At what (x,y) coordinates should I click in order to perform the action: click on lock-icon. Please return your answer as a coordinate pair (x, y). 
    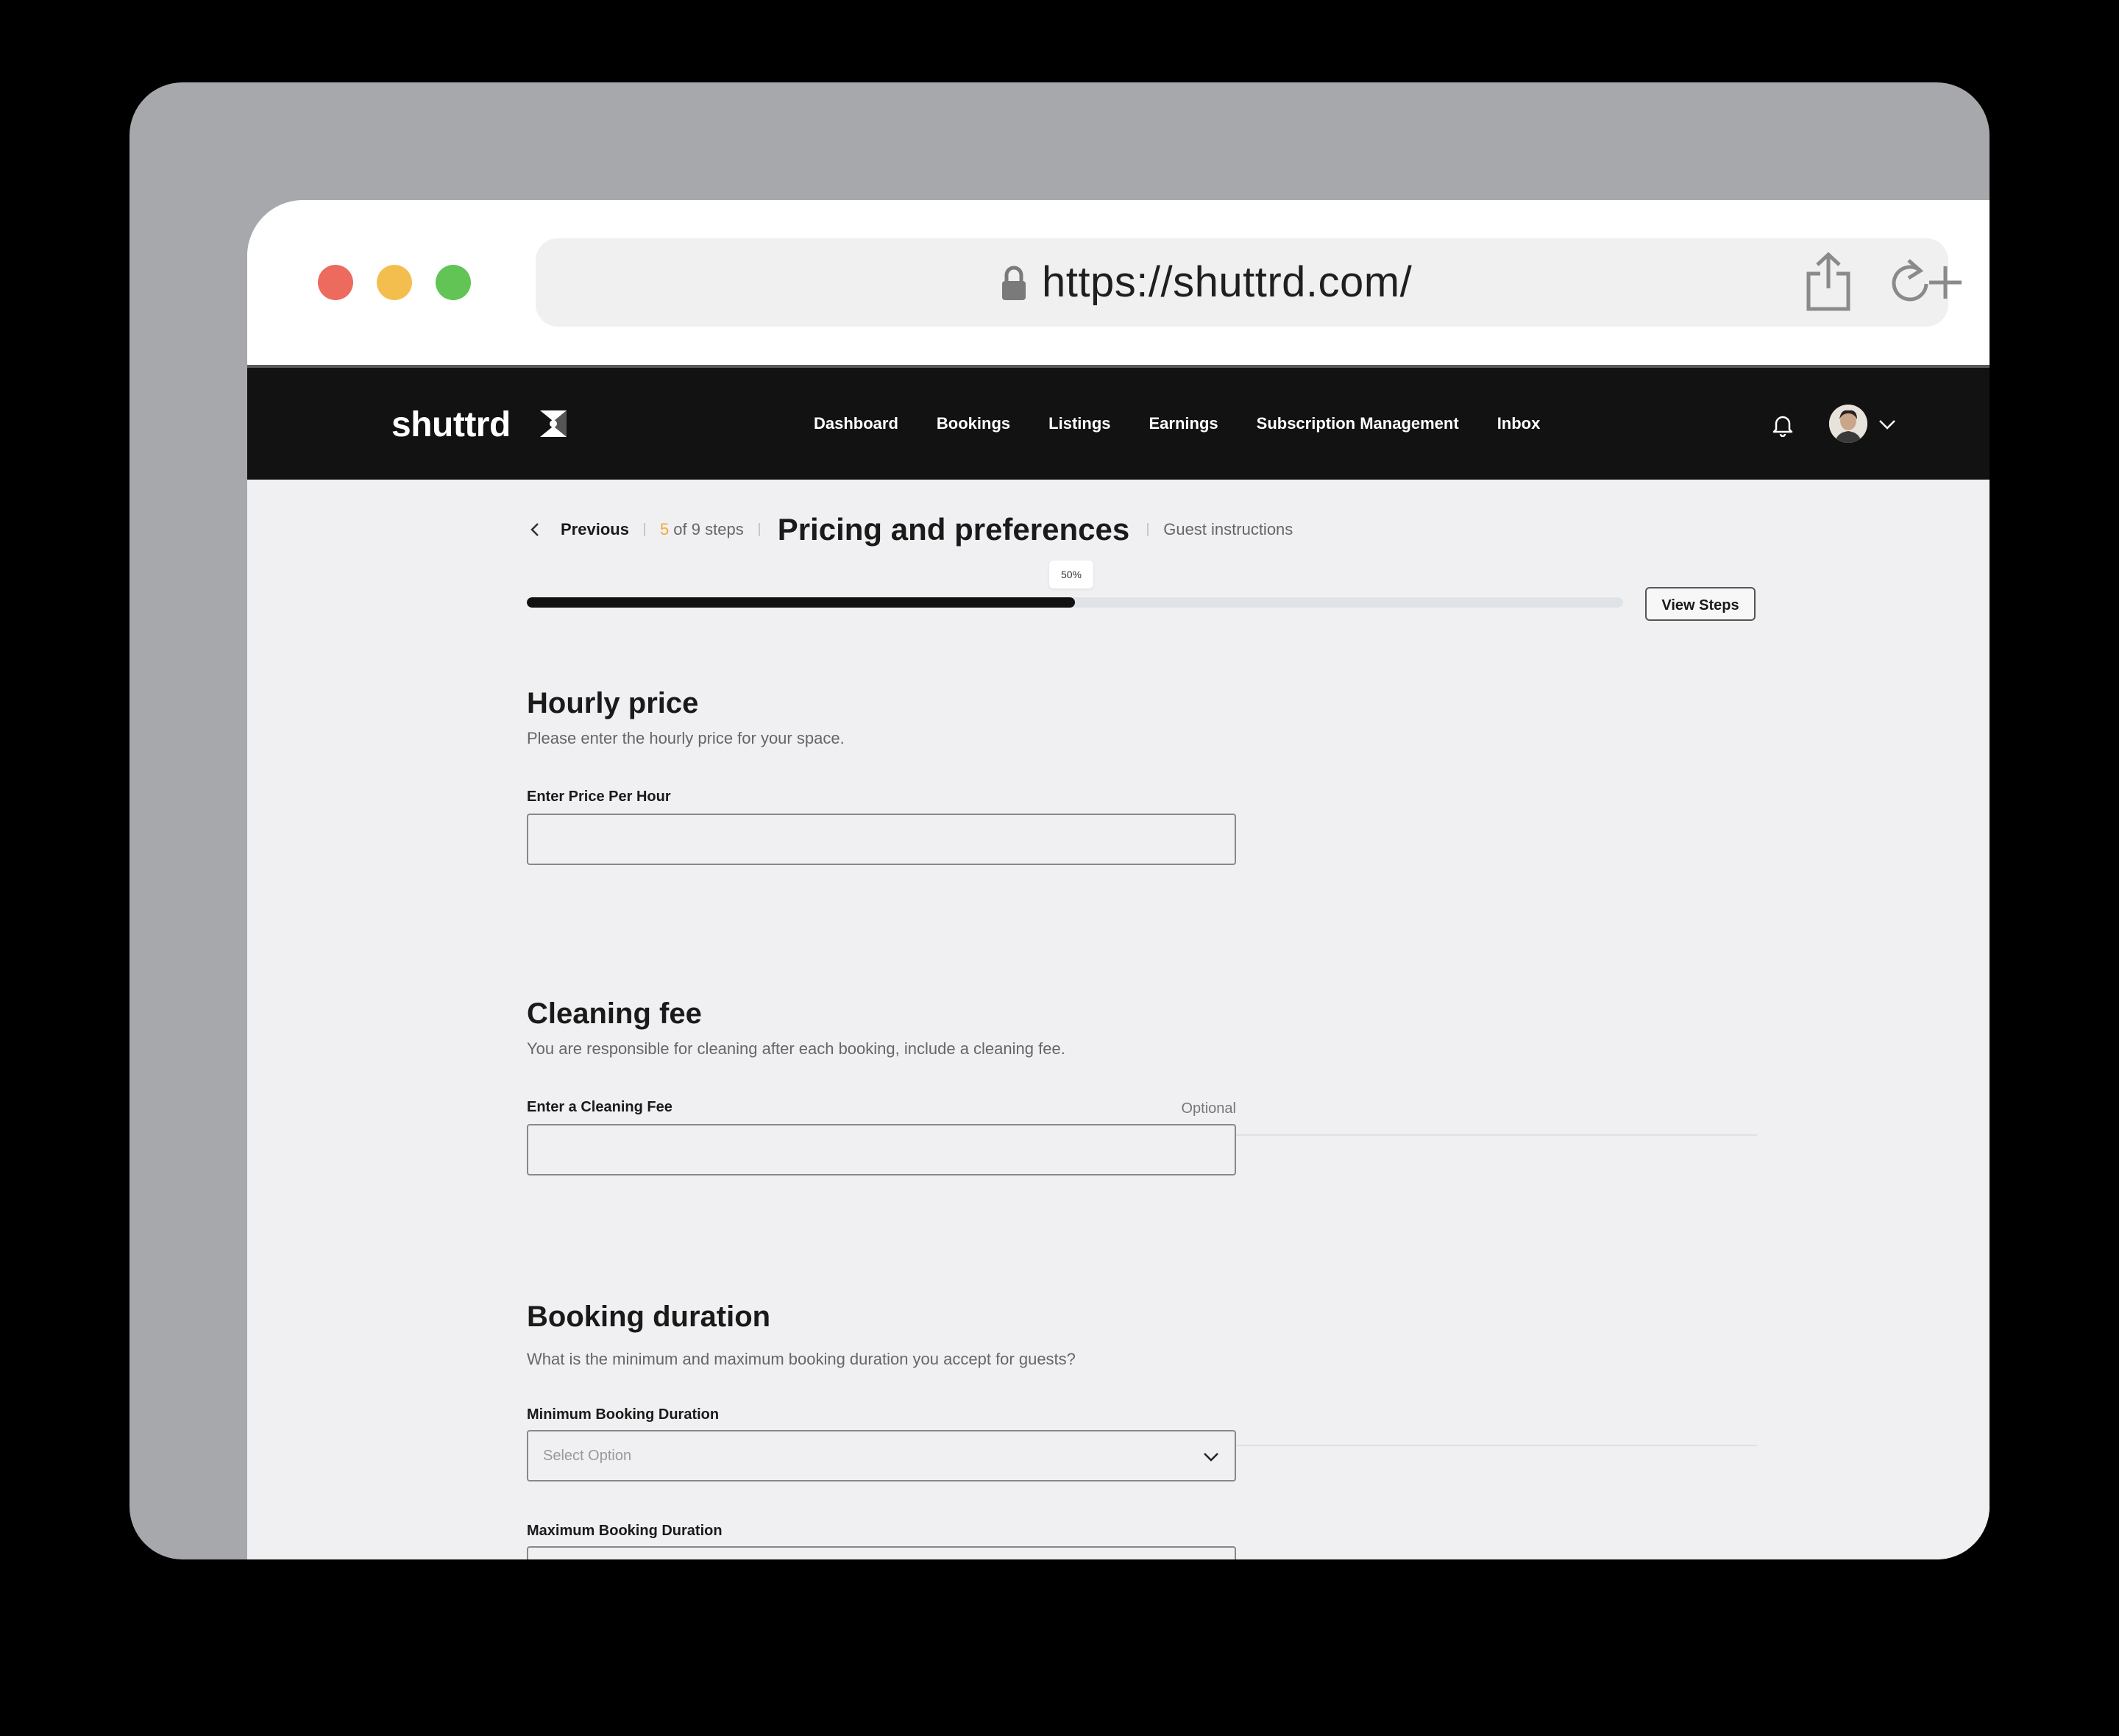
    Looking at the image, I should click on (1014, 283).